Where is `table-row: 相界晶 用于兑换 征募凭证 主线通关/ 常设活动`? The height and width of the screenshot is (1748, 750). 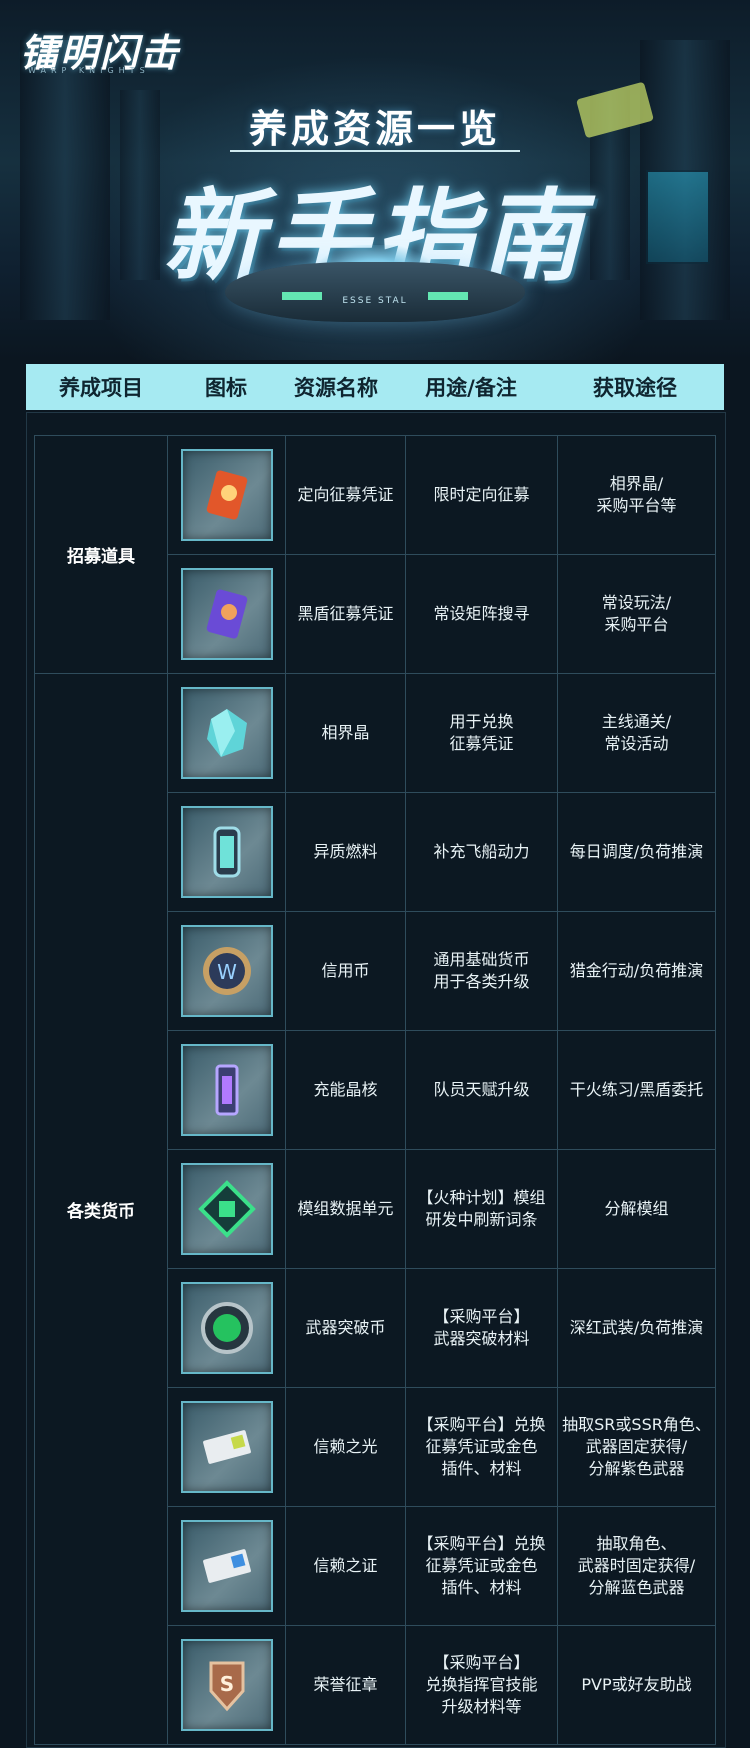 table-row: 相界晶 用于兑换 征募凭证 主线通关/ 常设活动 is located at coordinates (442, 733).